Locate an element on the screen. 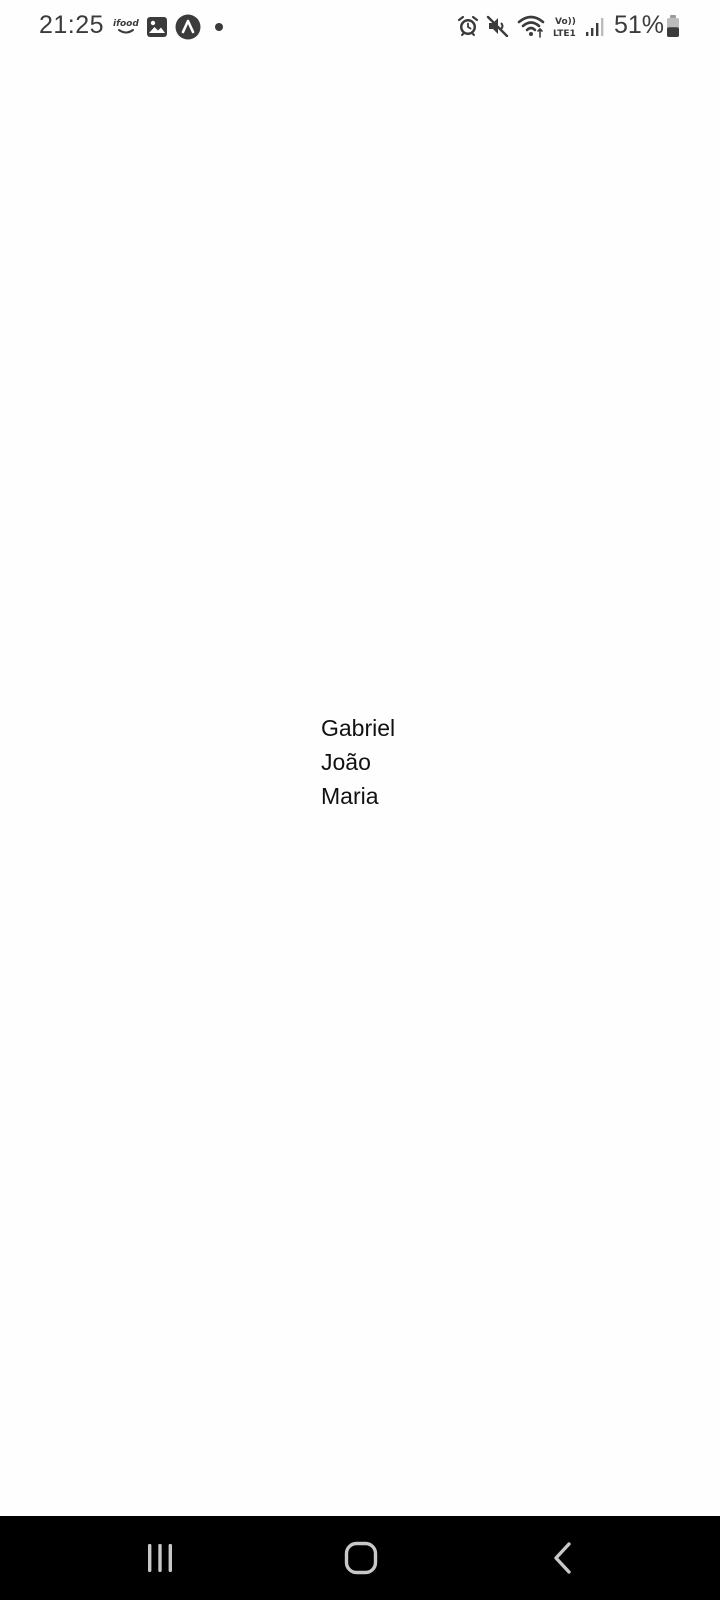 The width and height of the screenshot is (720, 1600). status-bar: 21:25 ifood Vo)) LTE1 51% is located at coordinates (360, 27).